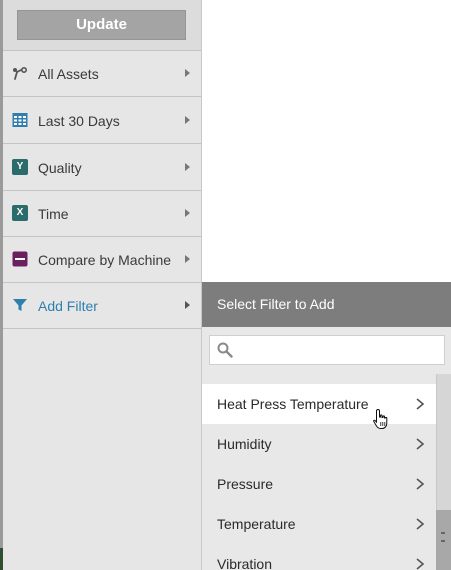  I want to click on menu-label: All Assets, so click(68, 73).